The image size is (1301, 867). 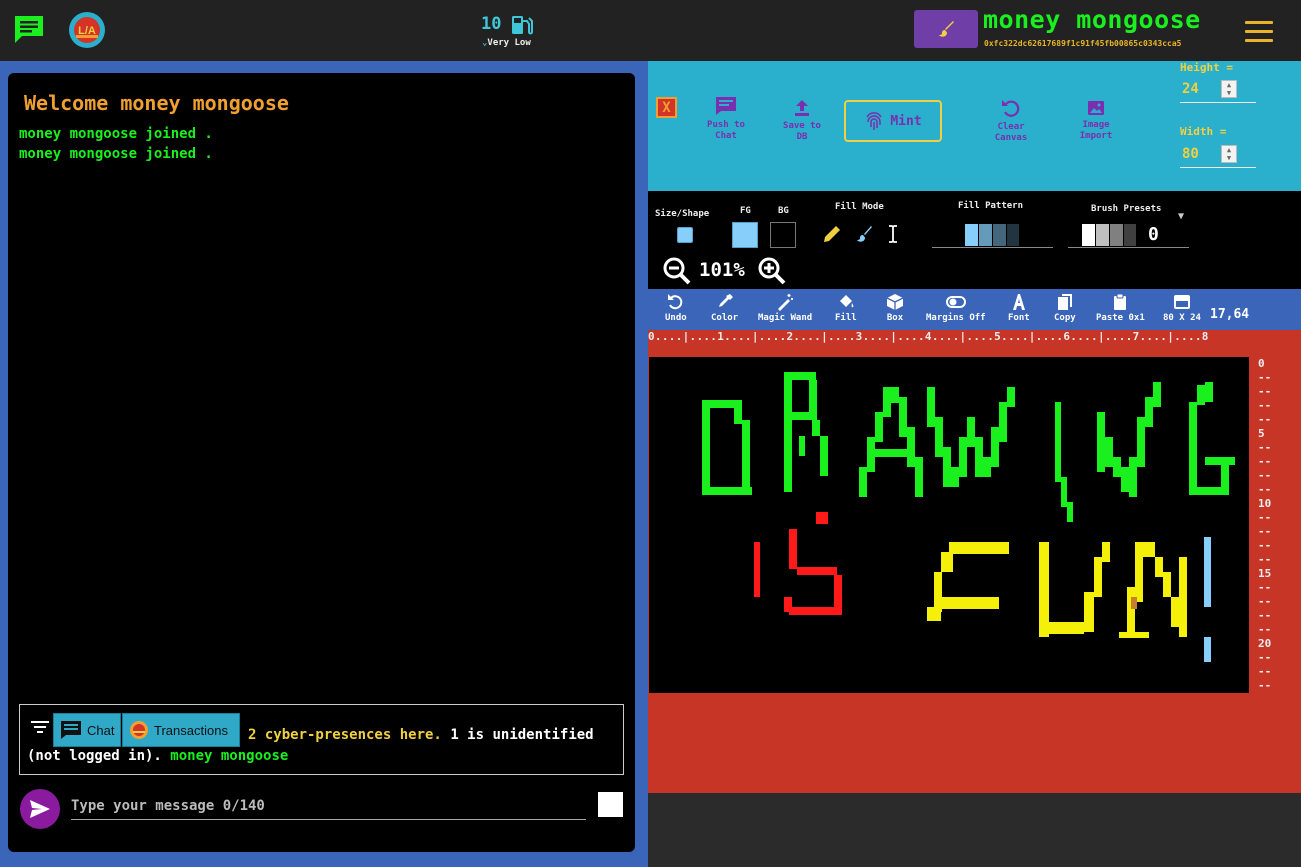 I want to click on bg-color-swatch, so click(x=783, y=235).